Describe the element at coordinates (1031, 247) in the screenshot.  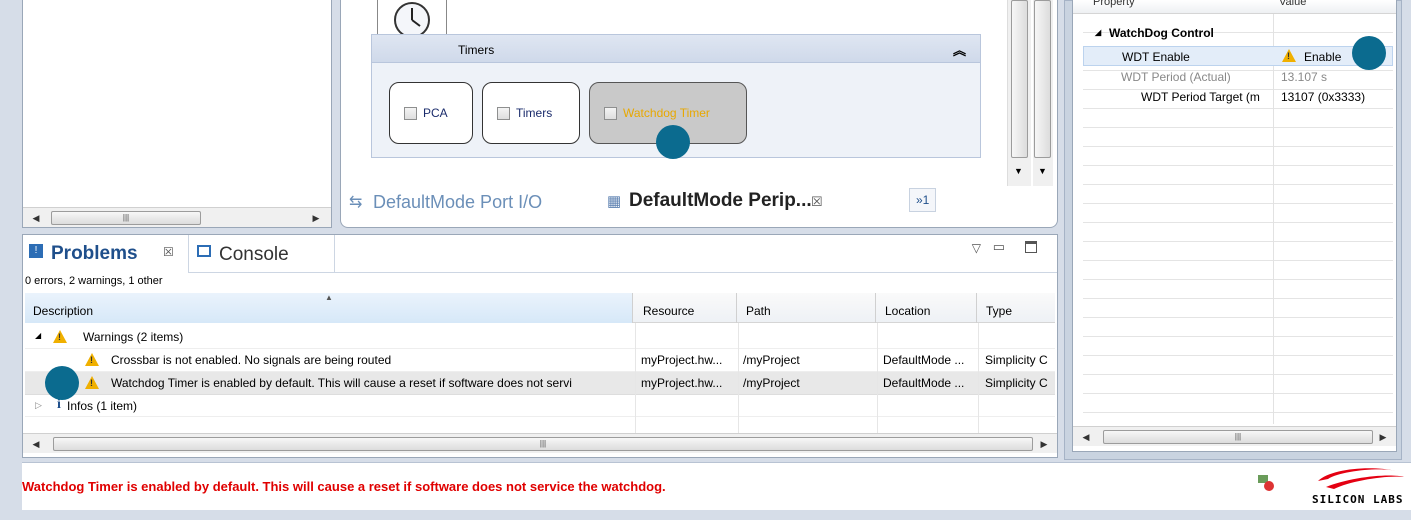
I see `maximize-icon` at that location.